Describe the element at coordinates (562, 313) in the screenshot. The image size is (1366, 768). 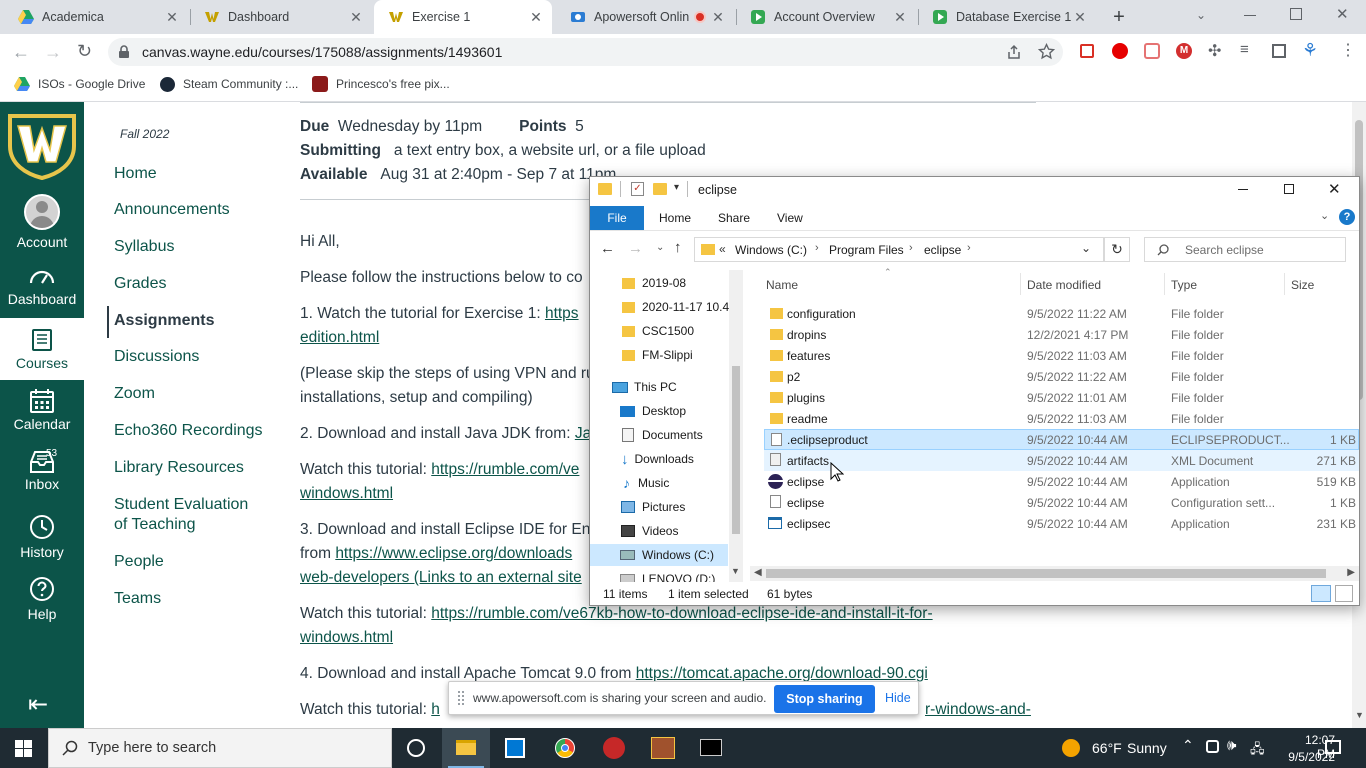
I see `step-1-link: https` at that location.